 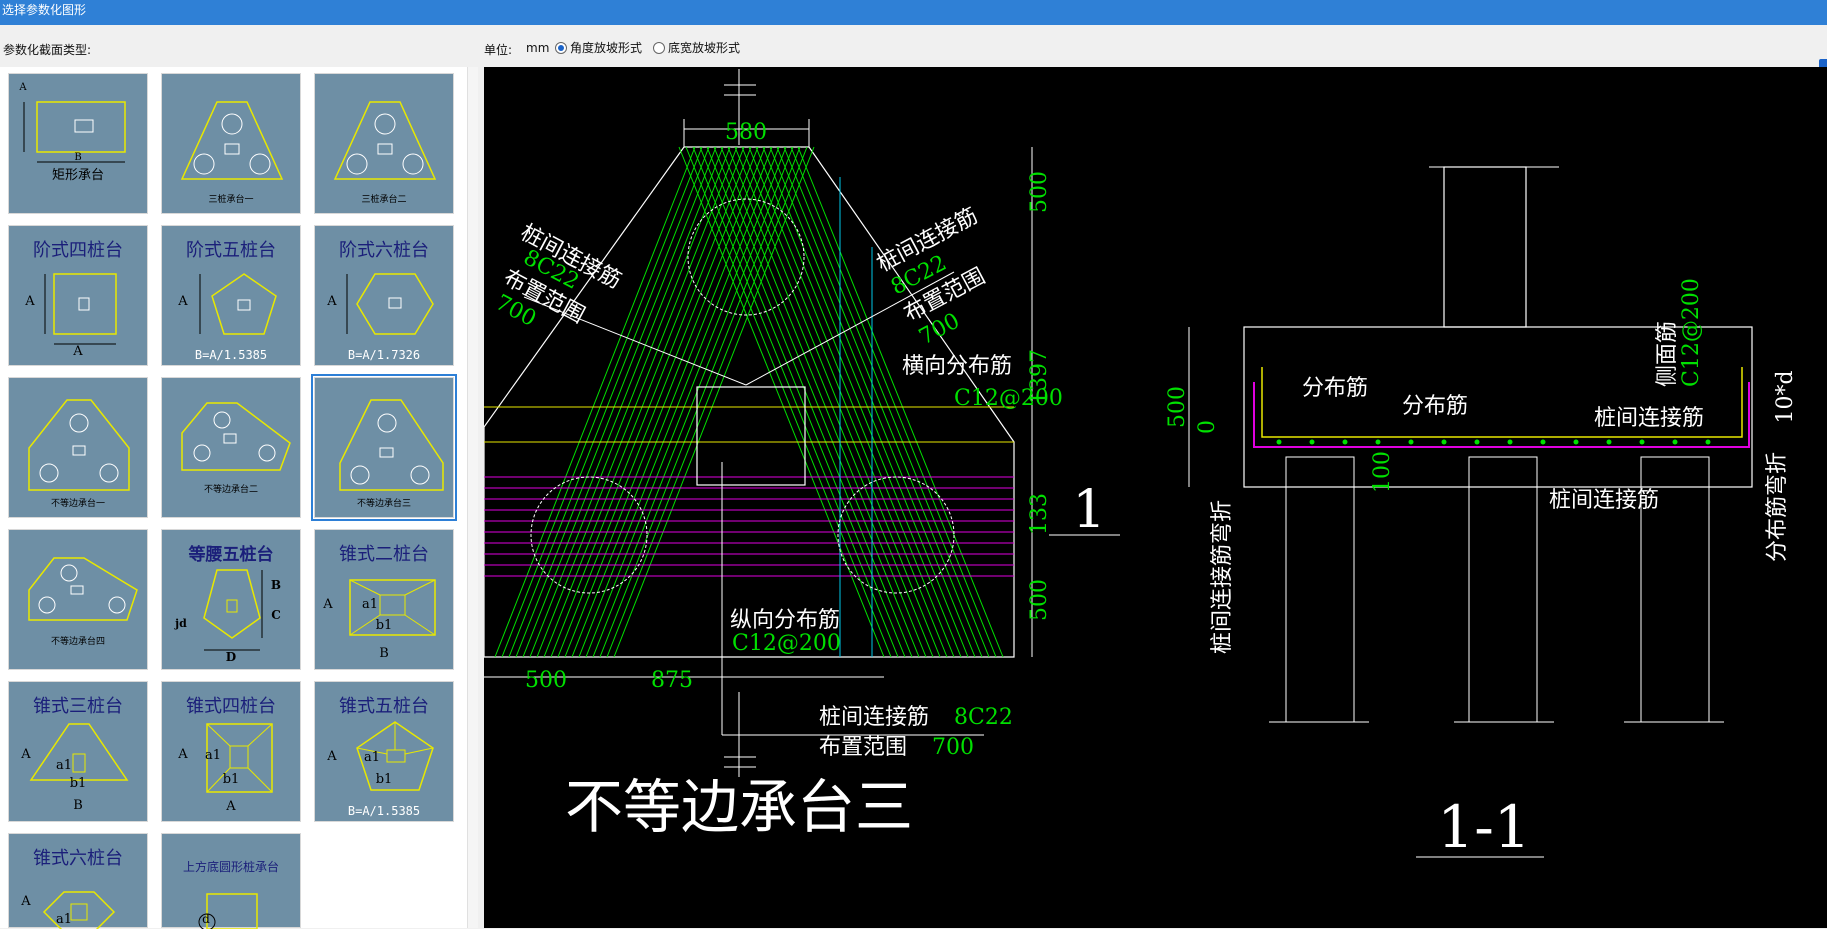 What do you see at coordinates (1493, 442) in the screenshot?
I see `rebar-dots` at bounding box center [1493, 442].